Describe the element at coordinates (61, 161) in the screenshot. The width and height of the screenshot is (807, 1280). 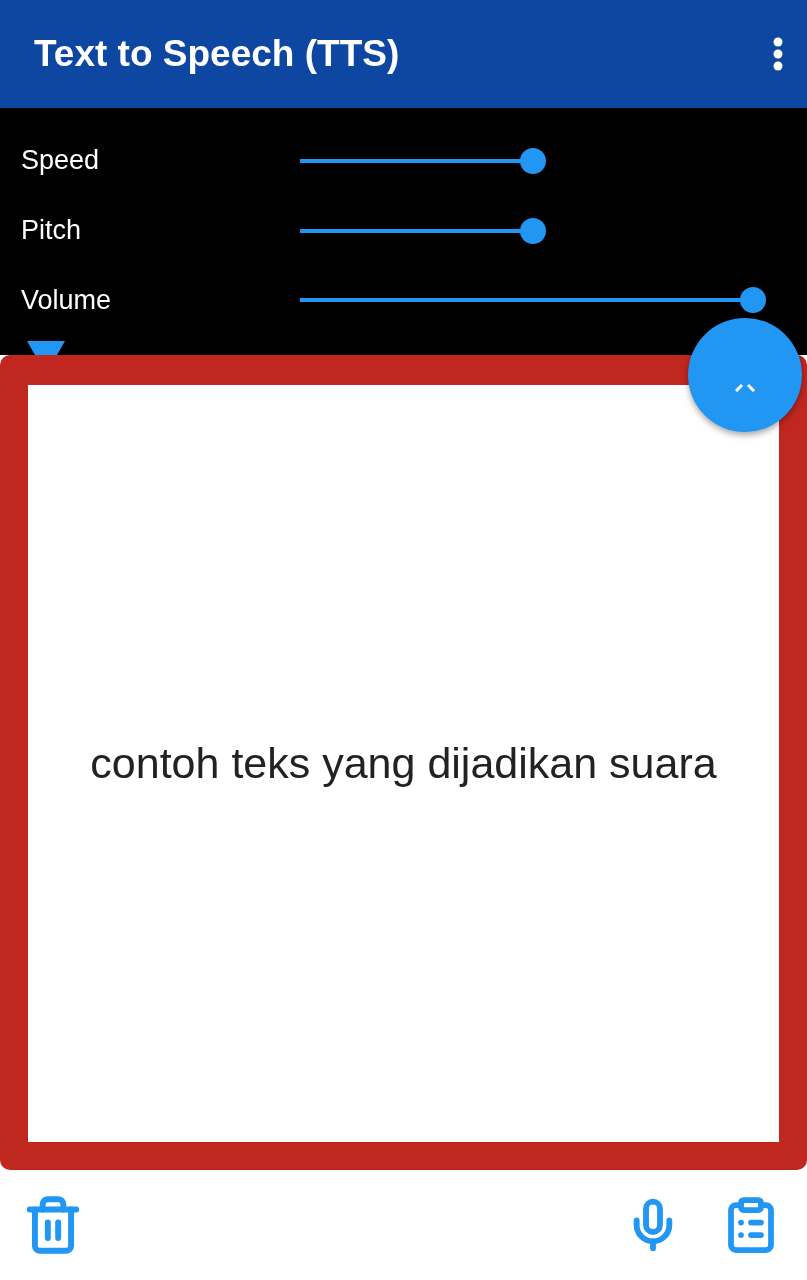
I see `slider-label: Speed` at that location.